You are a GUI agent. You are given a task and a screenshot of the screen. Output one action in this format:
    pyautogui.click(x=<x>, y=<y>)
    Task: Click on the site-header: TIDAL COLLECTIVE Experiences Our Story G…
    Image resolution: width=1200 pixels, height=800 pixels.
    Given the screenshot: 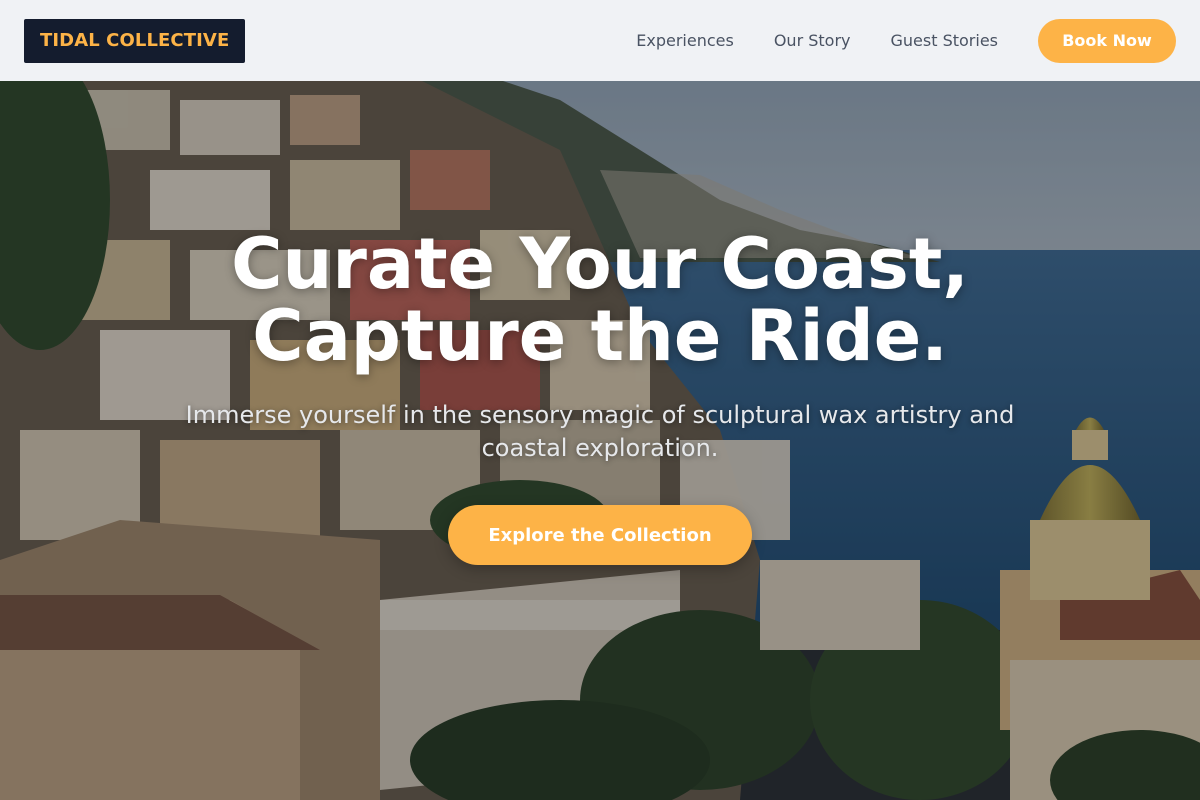 What is the action you would take?
    pyautogui.click(x=600, y=40)
    